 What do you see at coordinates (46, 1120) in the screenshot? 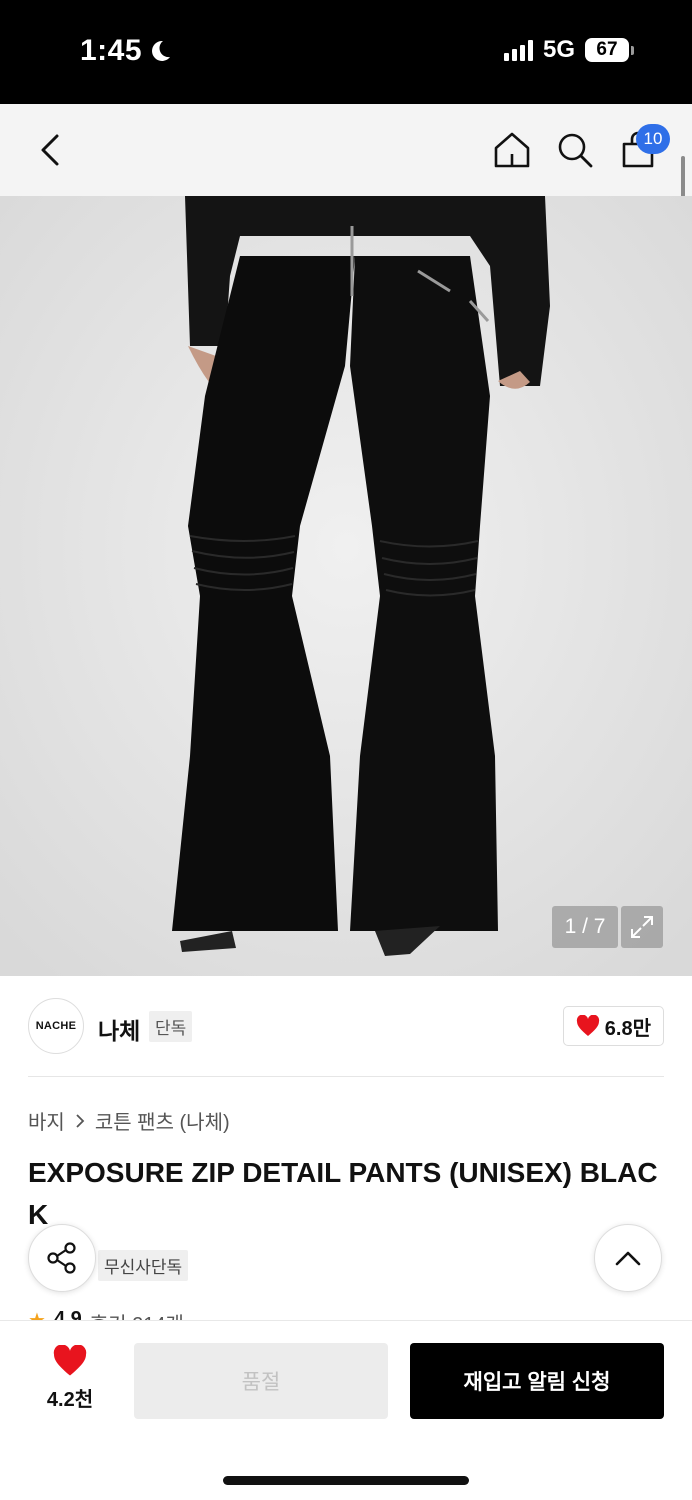
I see `breadcrumb-category: 바지` at bounding box center [46, 1120].